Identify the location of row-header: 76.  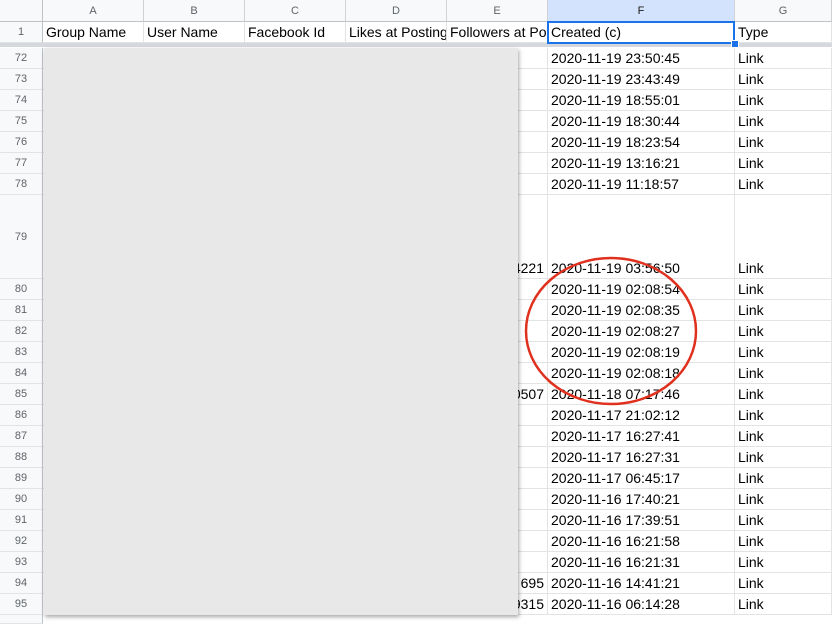
(21, 142).